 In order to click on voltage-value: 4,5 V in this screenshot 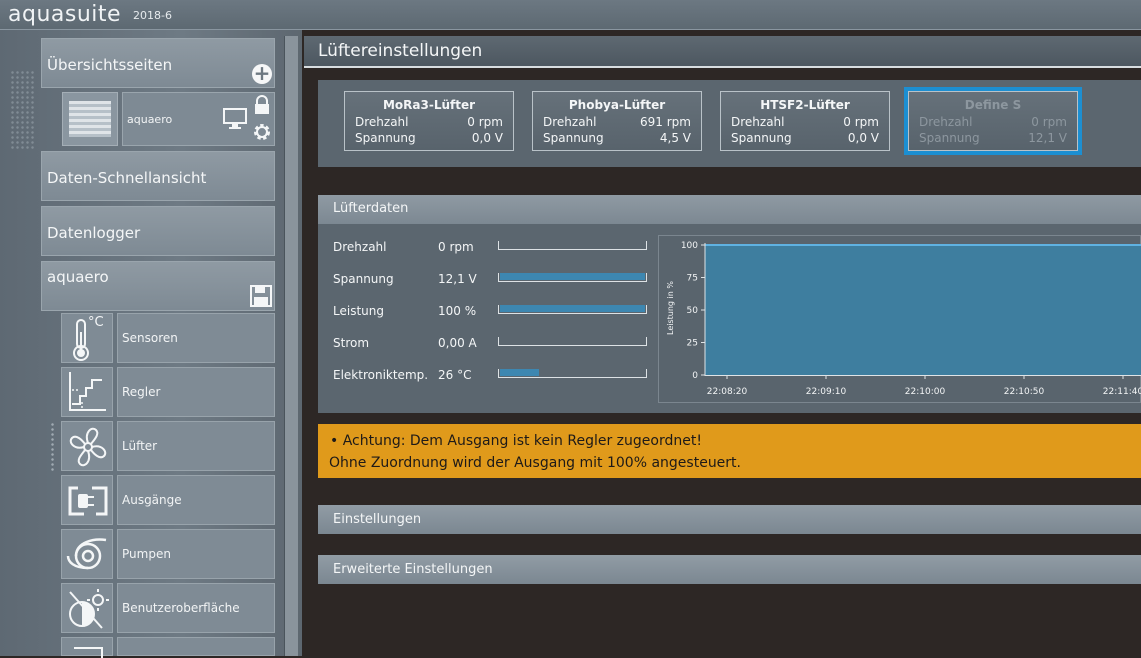, I will do `click(675, 138)`.